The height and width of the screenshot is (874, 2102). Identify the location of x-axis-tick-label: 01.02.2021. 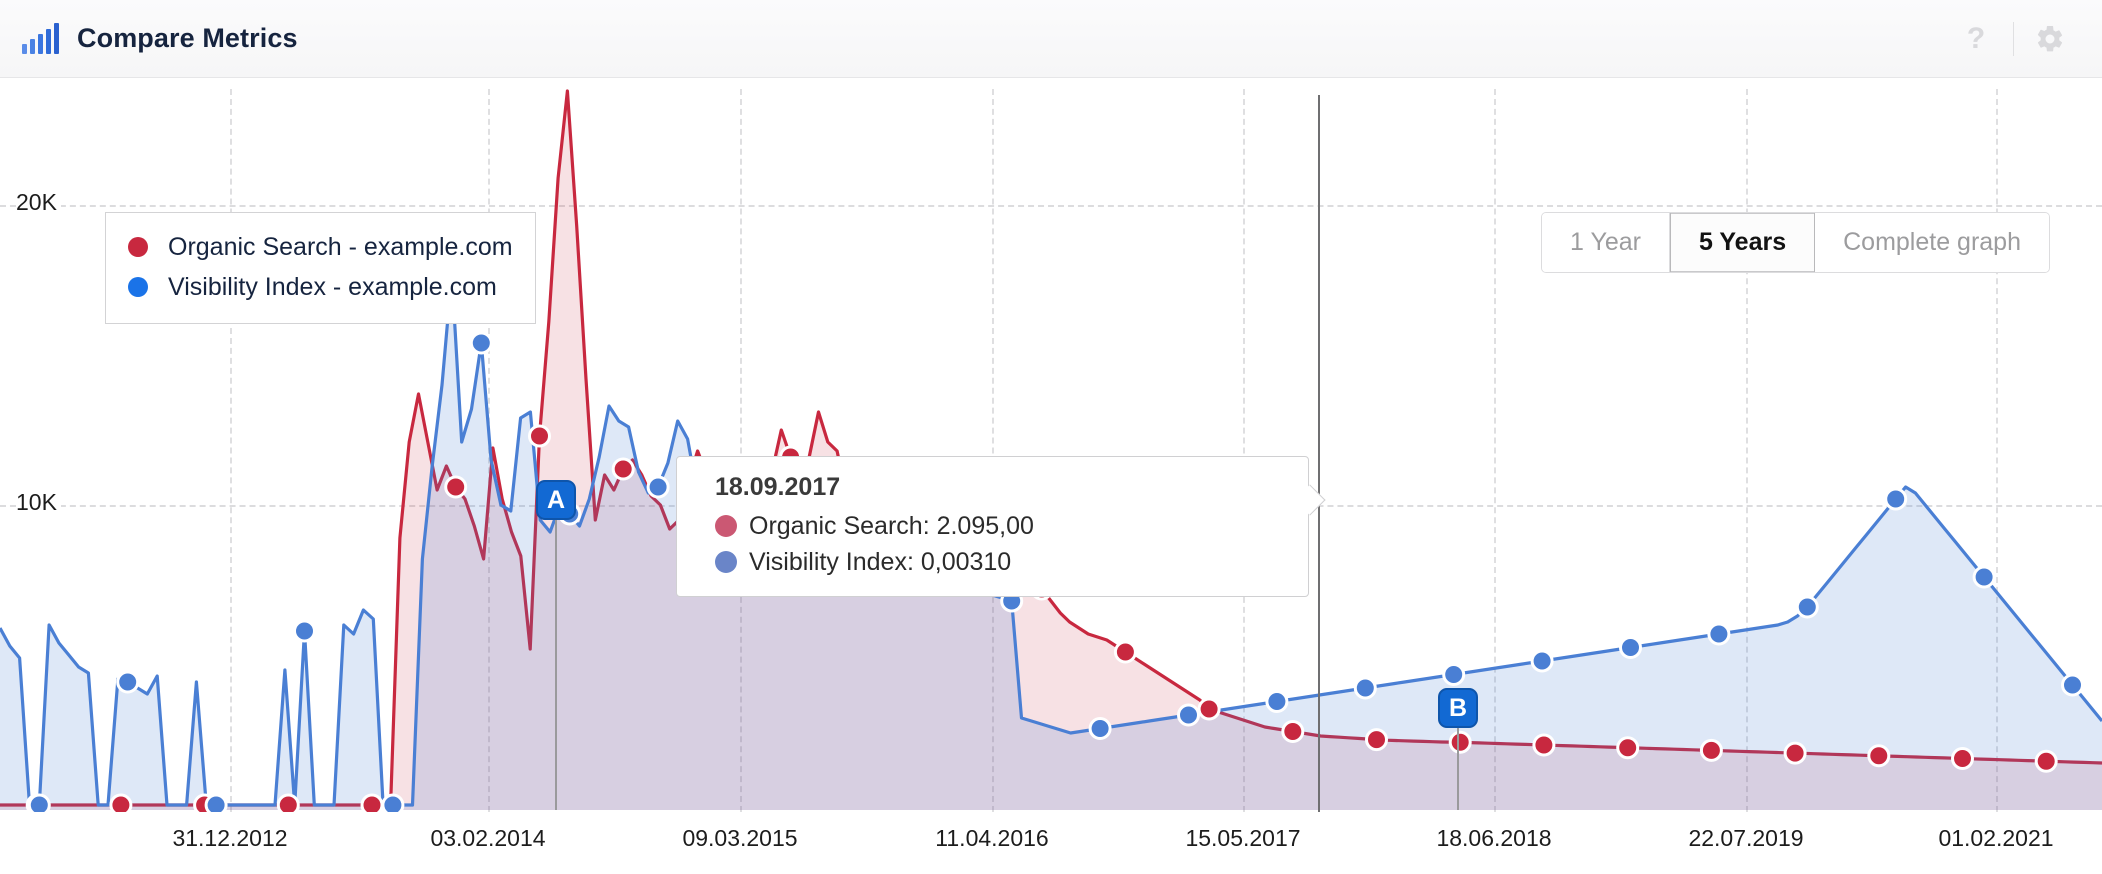
(1996, 838).